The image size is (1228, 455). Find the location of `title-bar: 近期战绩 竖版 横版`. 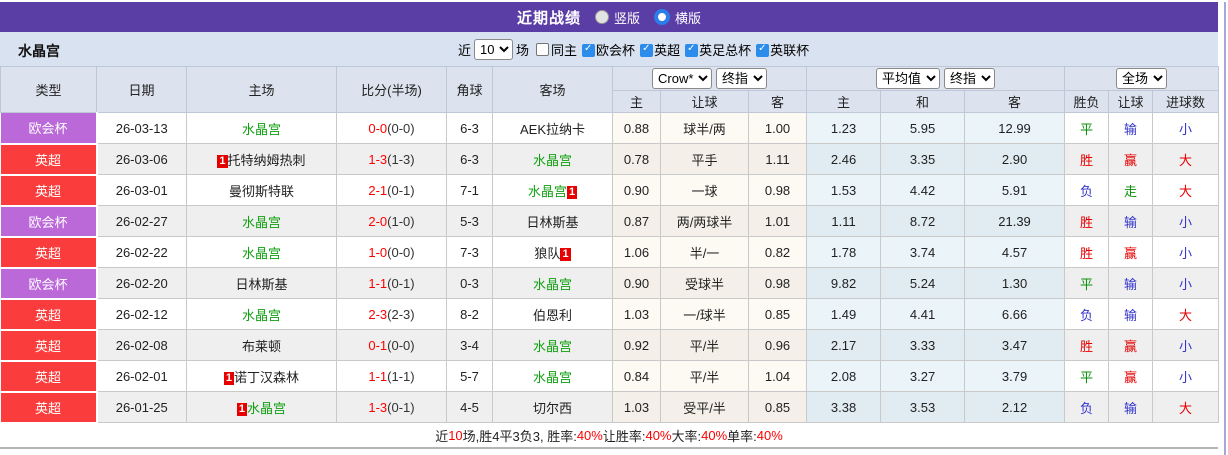

title-bar: 近期战绩 竖版 横版 is located at coordinates (609, 17).